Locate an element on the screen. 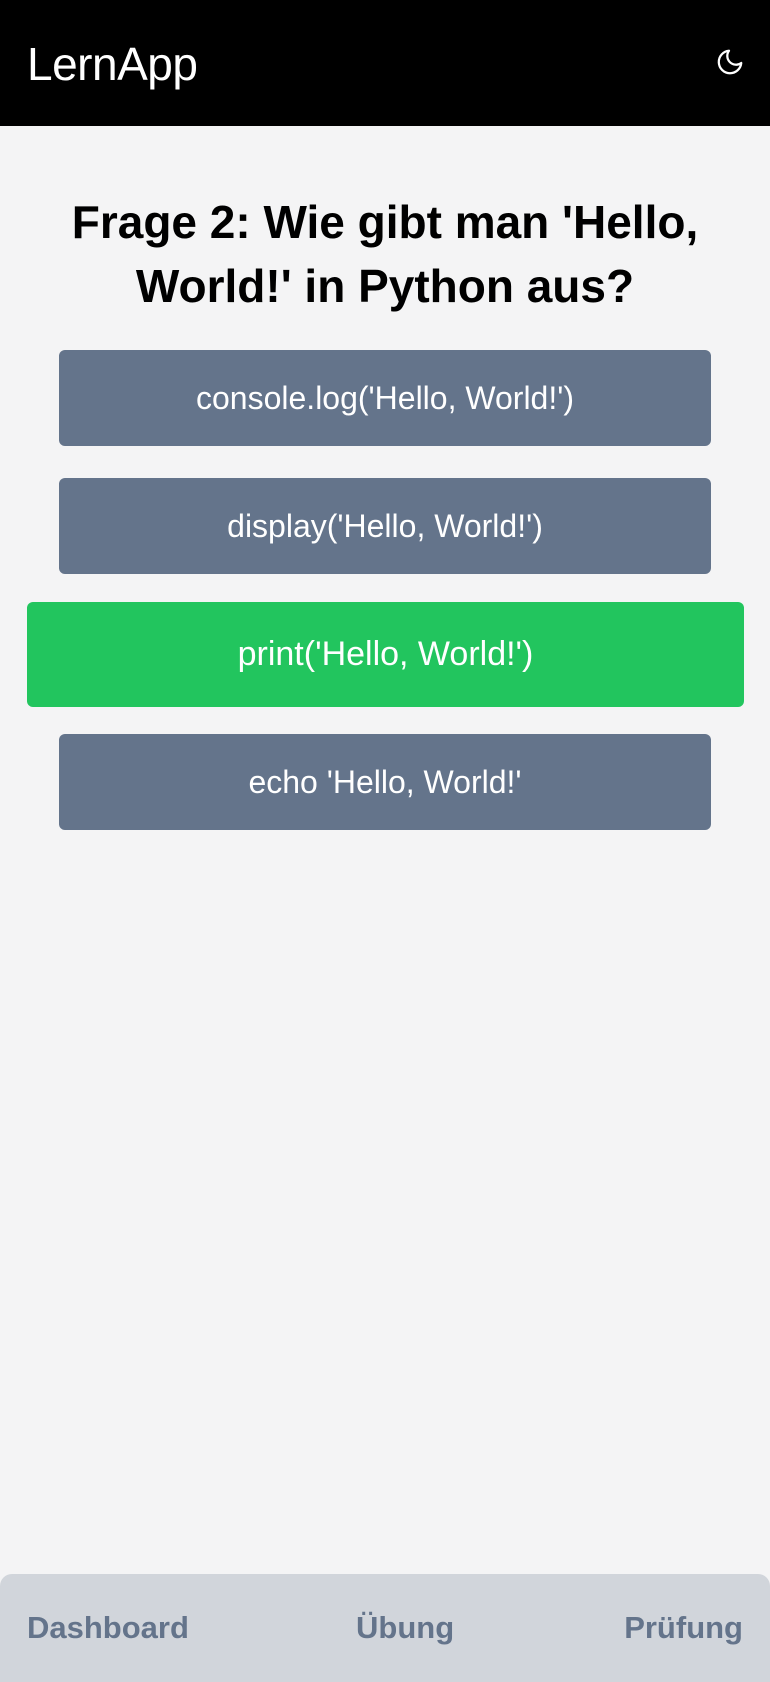 The image size is (770, 1682). answer-option-button: display('Hello, World!') is located at coordinates (385, 526).